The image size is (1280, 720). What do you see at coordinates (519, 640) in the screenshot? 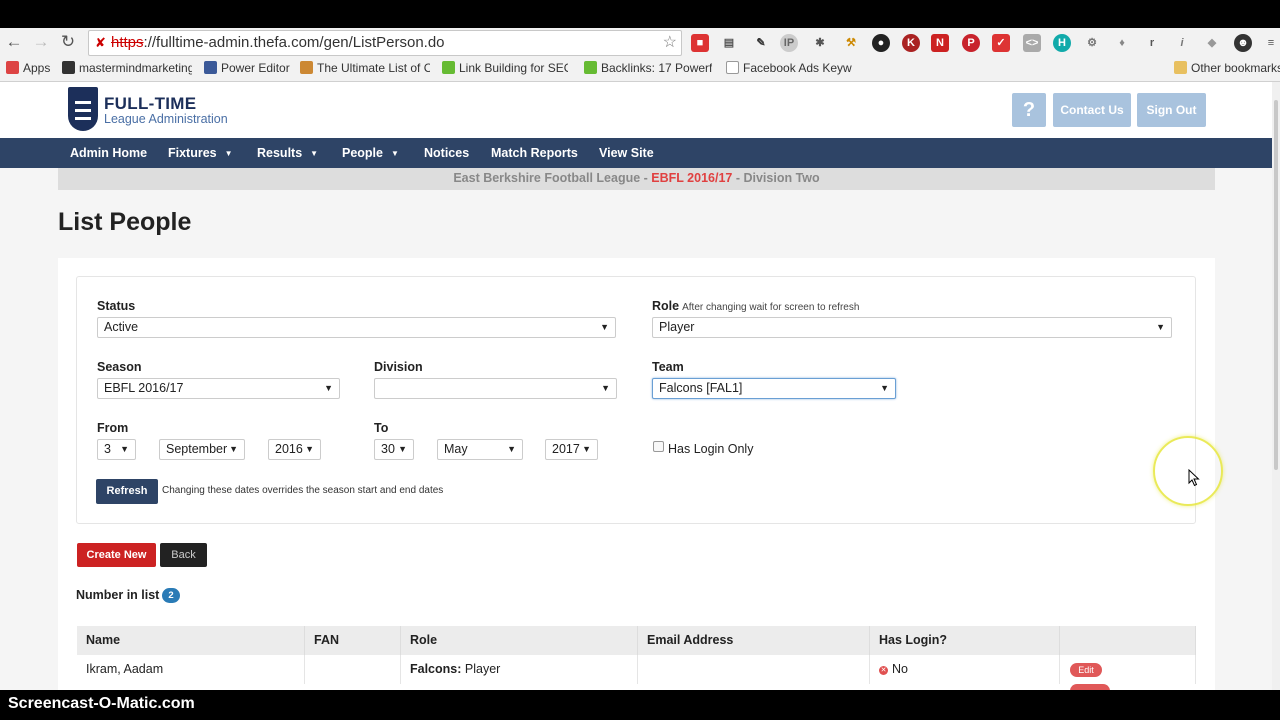
I see `column-header-role: Role` at bounding box center [519, 640].